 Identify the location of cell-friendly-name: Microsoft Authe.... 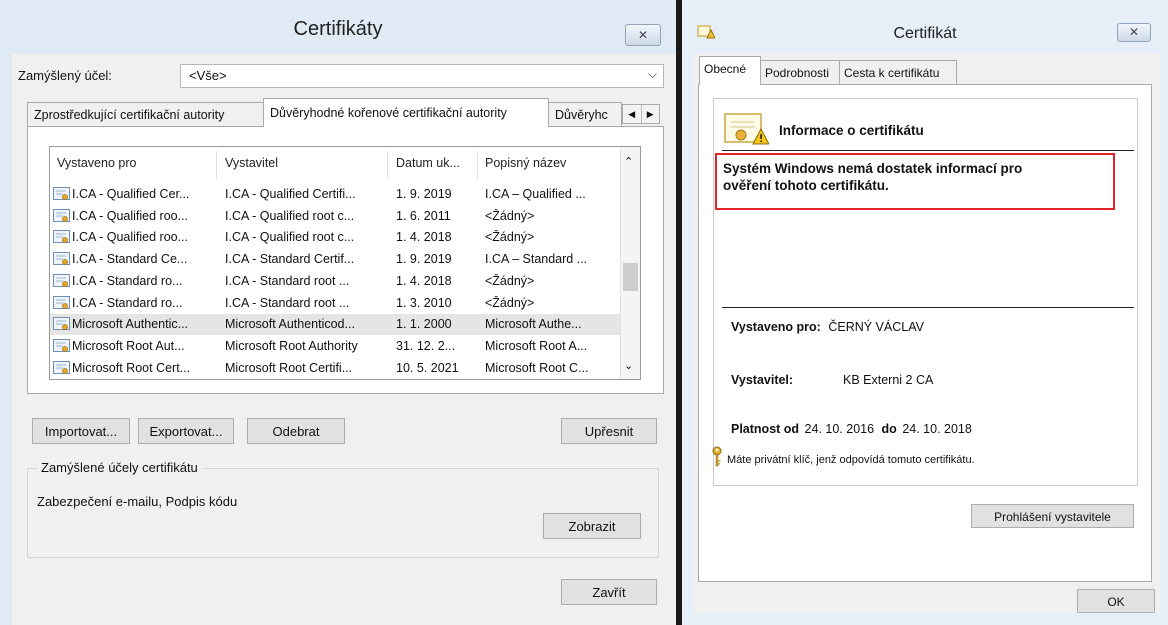
(533, 324).